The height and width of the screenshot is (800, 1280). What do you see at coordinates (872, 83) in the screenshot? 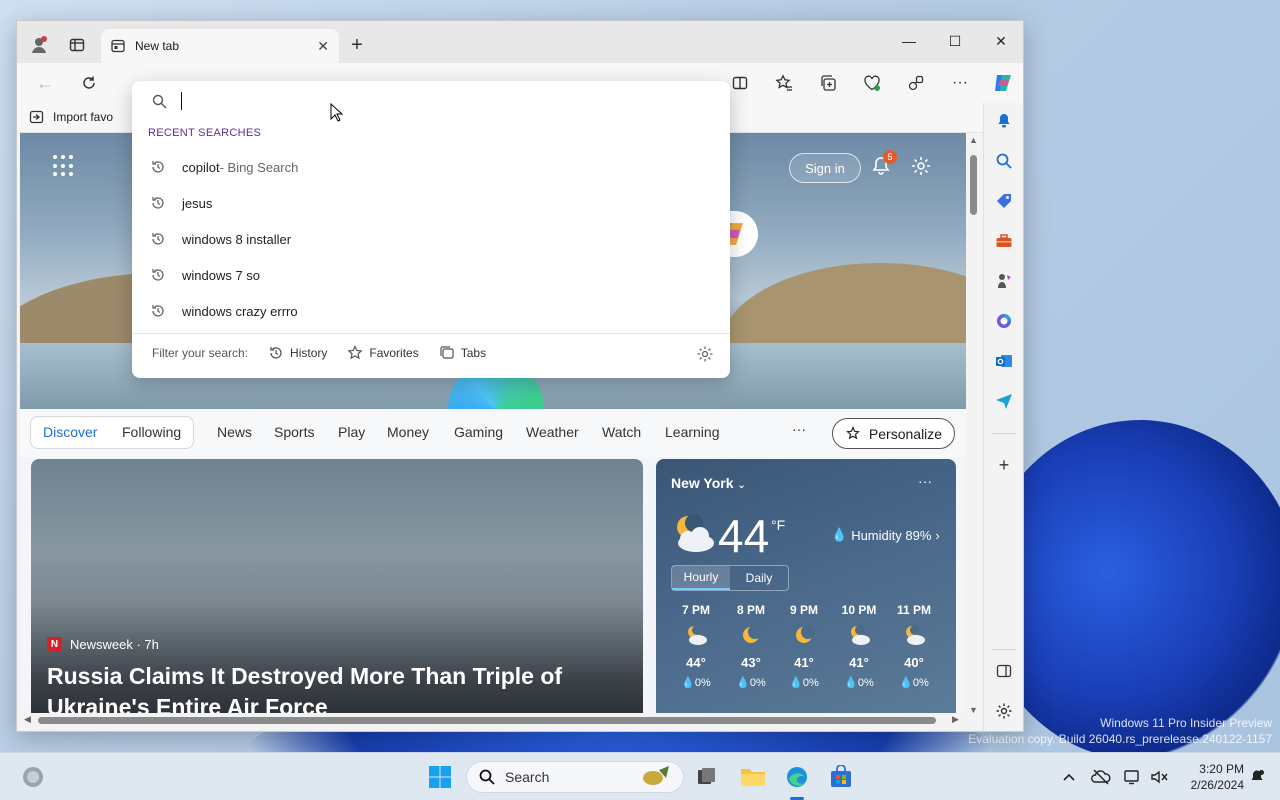
I see `browser-essentials-icon` at bounding box center [872, 83].